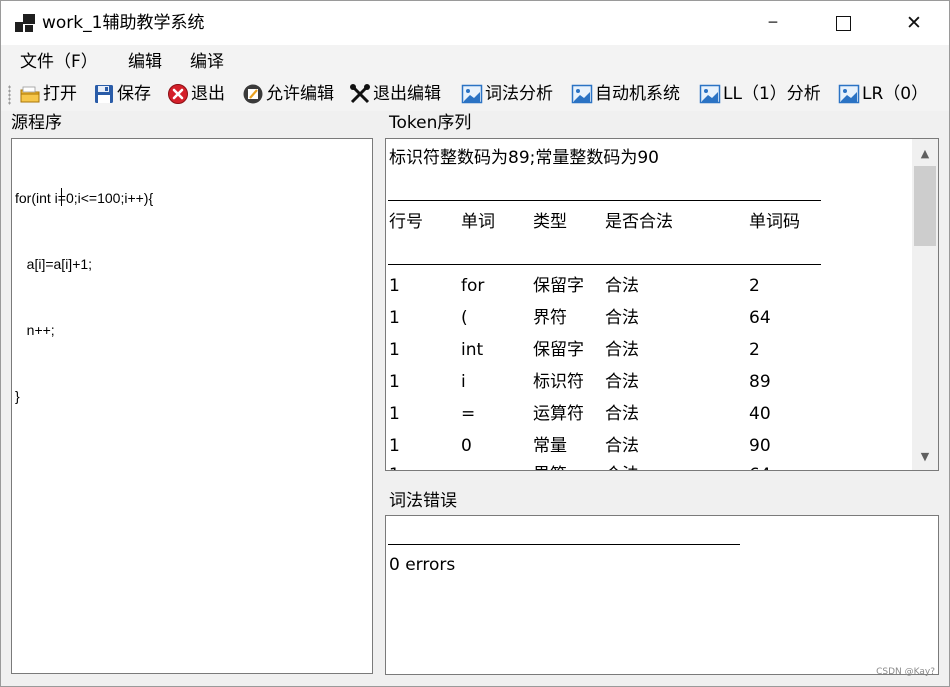  I want to click on tools-icon, so click(360, 94).